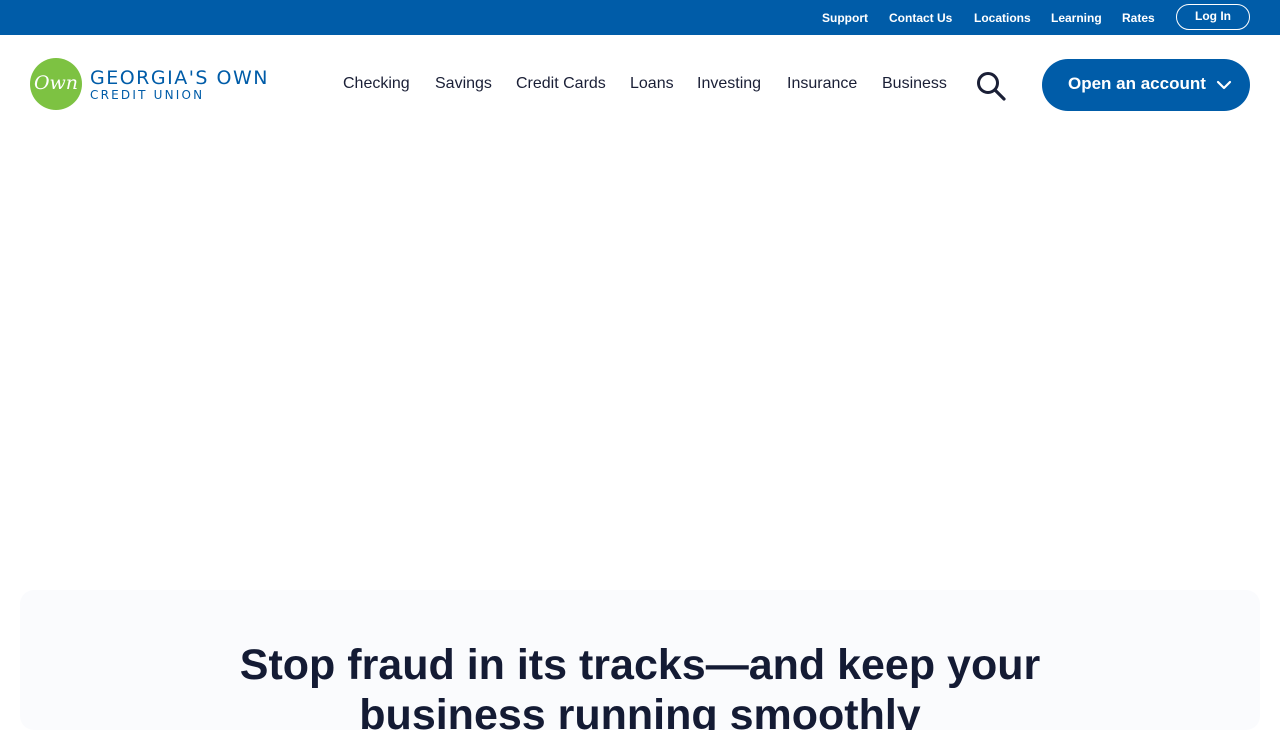 This screenshot has width=1280, height=730. Describe the element at coordinates (561, 84) in the screenshot. I see `nav-item-credit-cards: Credit Cards` at that location.